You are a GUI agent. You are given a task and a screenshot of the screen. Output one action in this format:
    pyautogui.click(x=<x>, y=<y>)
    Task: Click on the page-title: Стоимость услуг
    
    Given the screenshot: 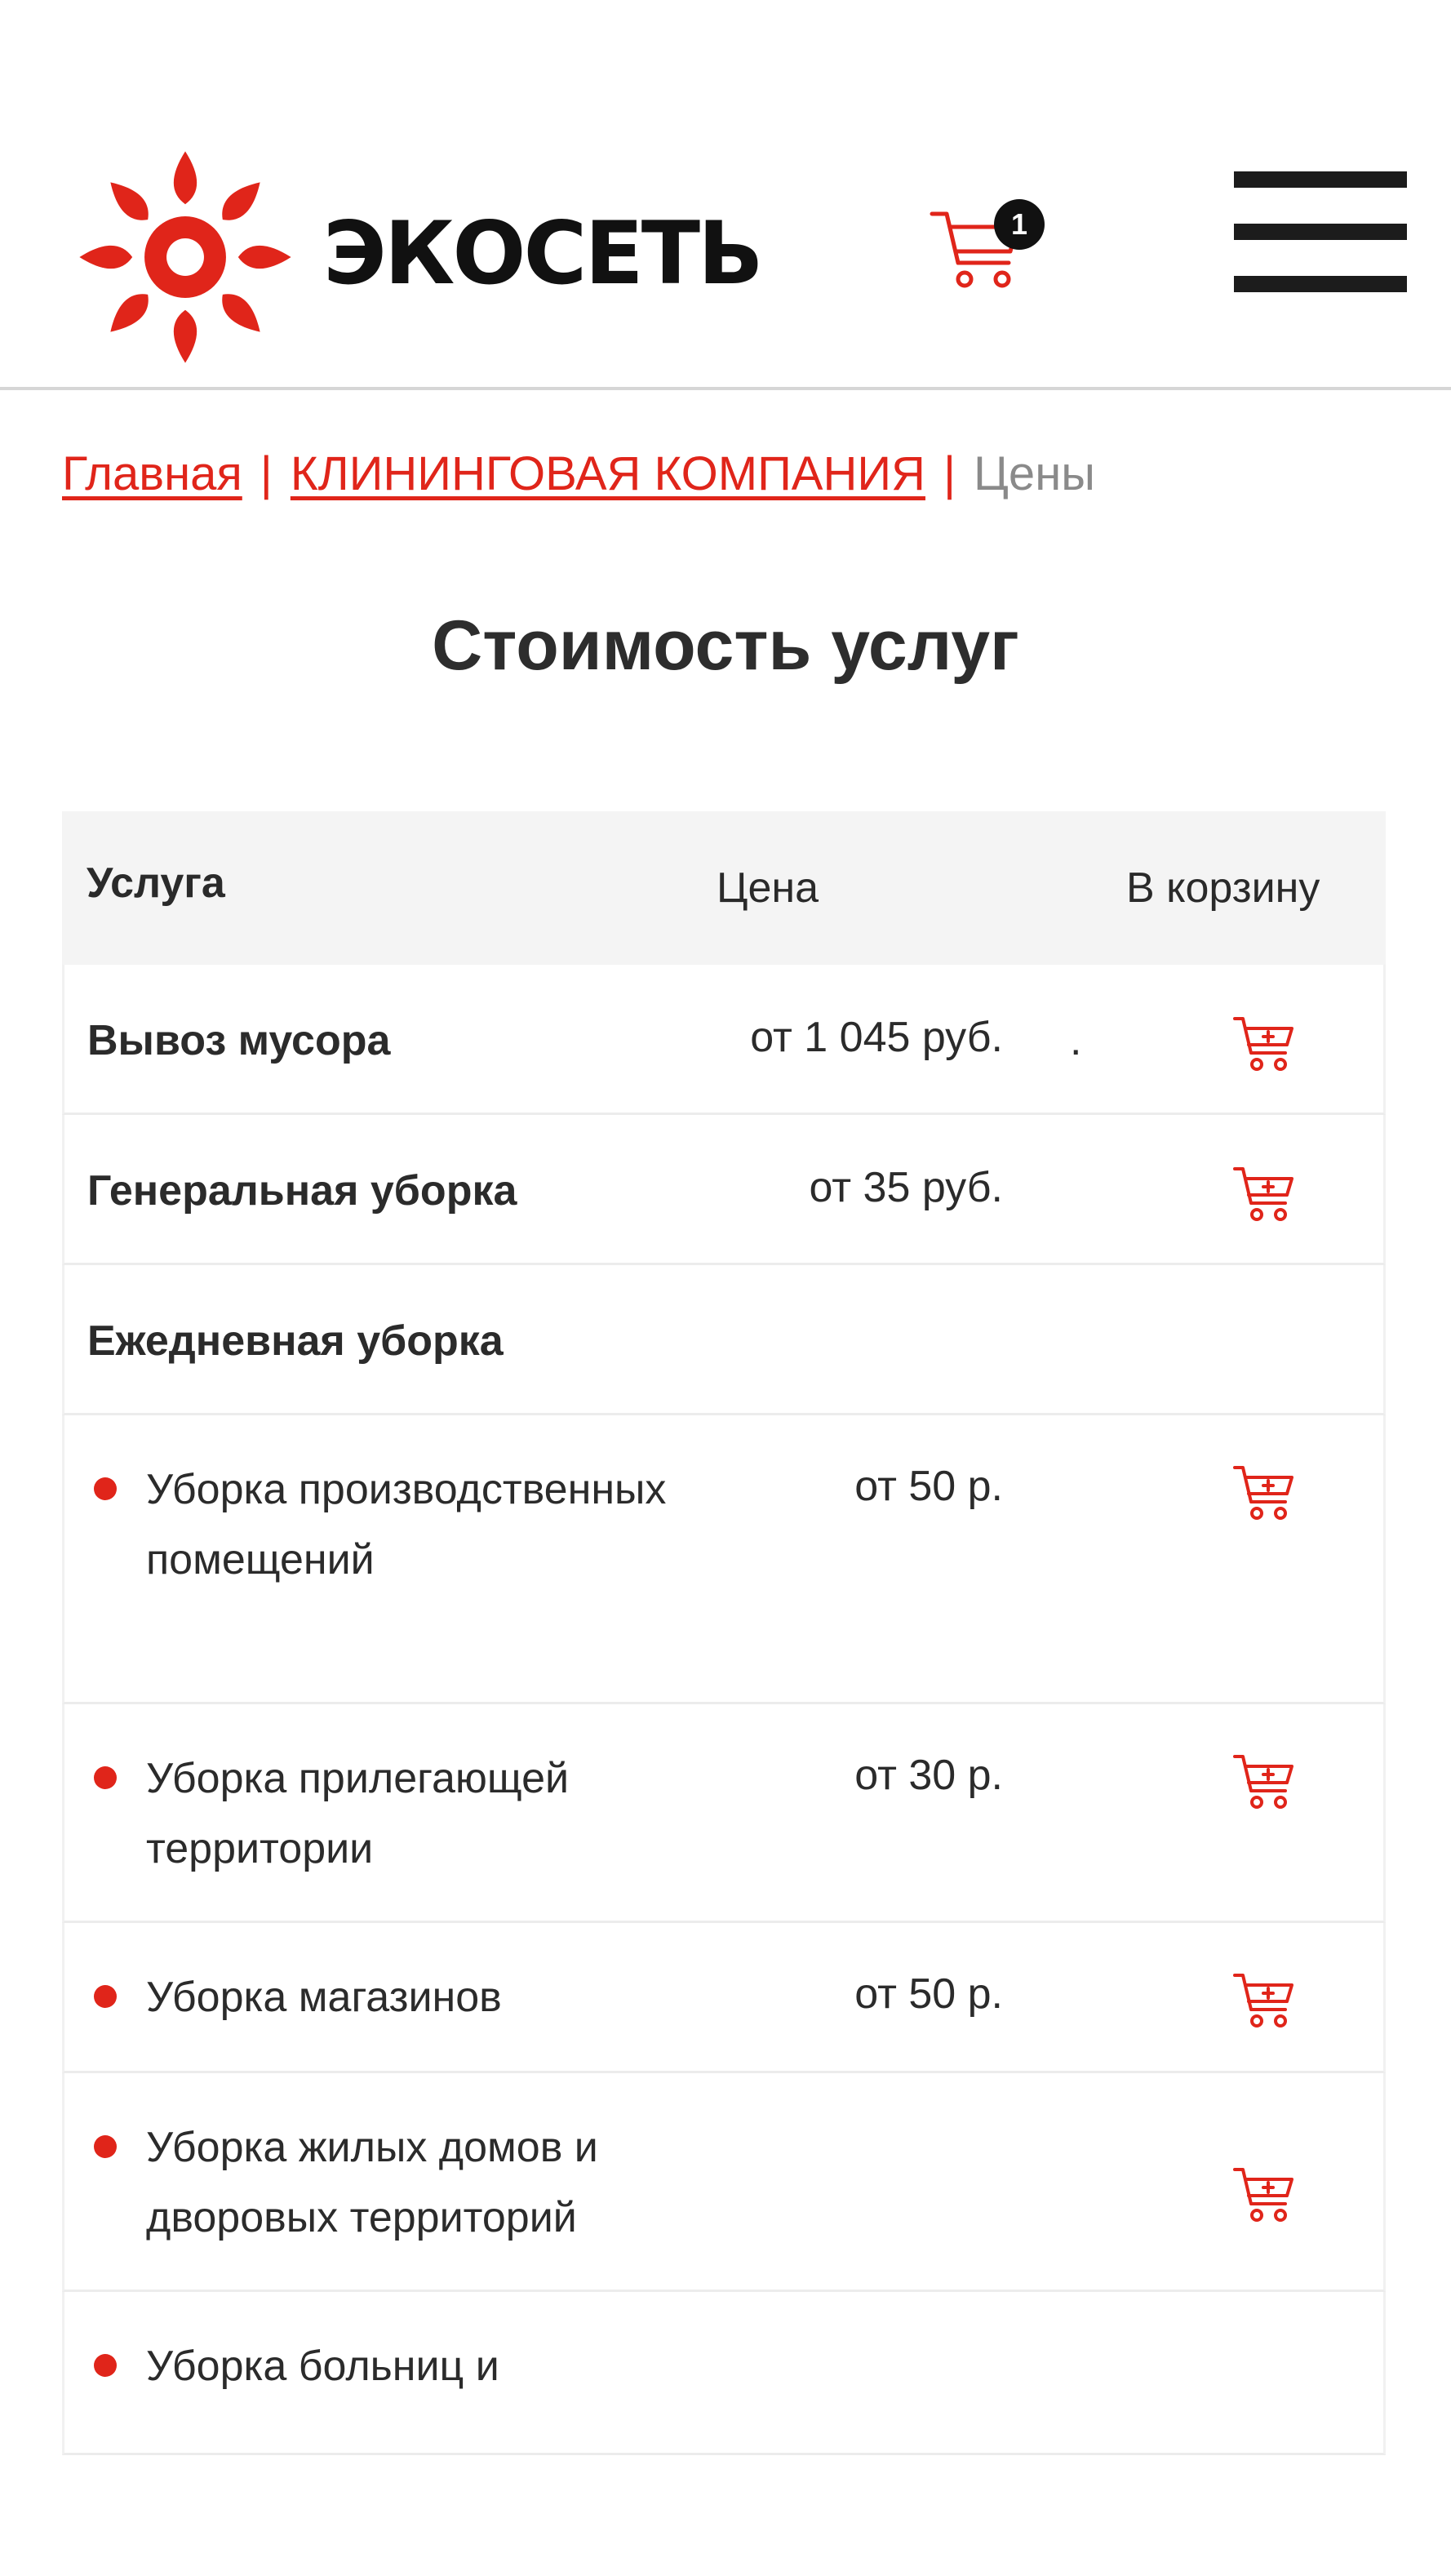 What is the action you would take?
    pyautogui.click(x=725, y=645)
    